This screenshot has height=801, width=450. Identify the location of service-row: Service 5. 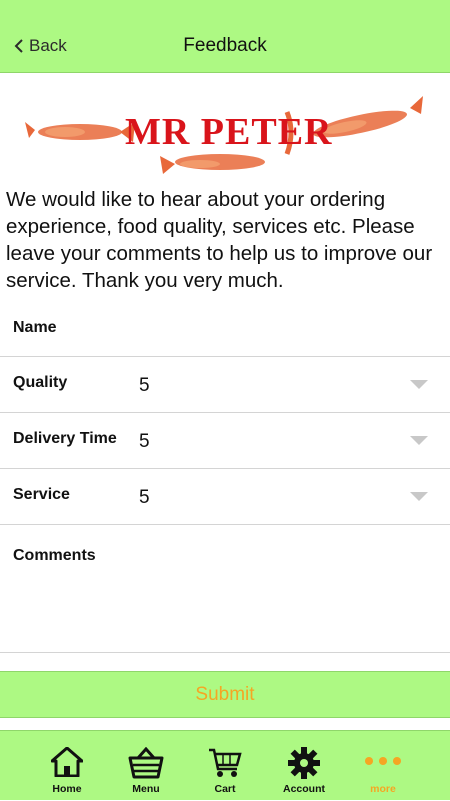
(225, 497).